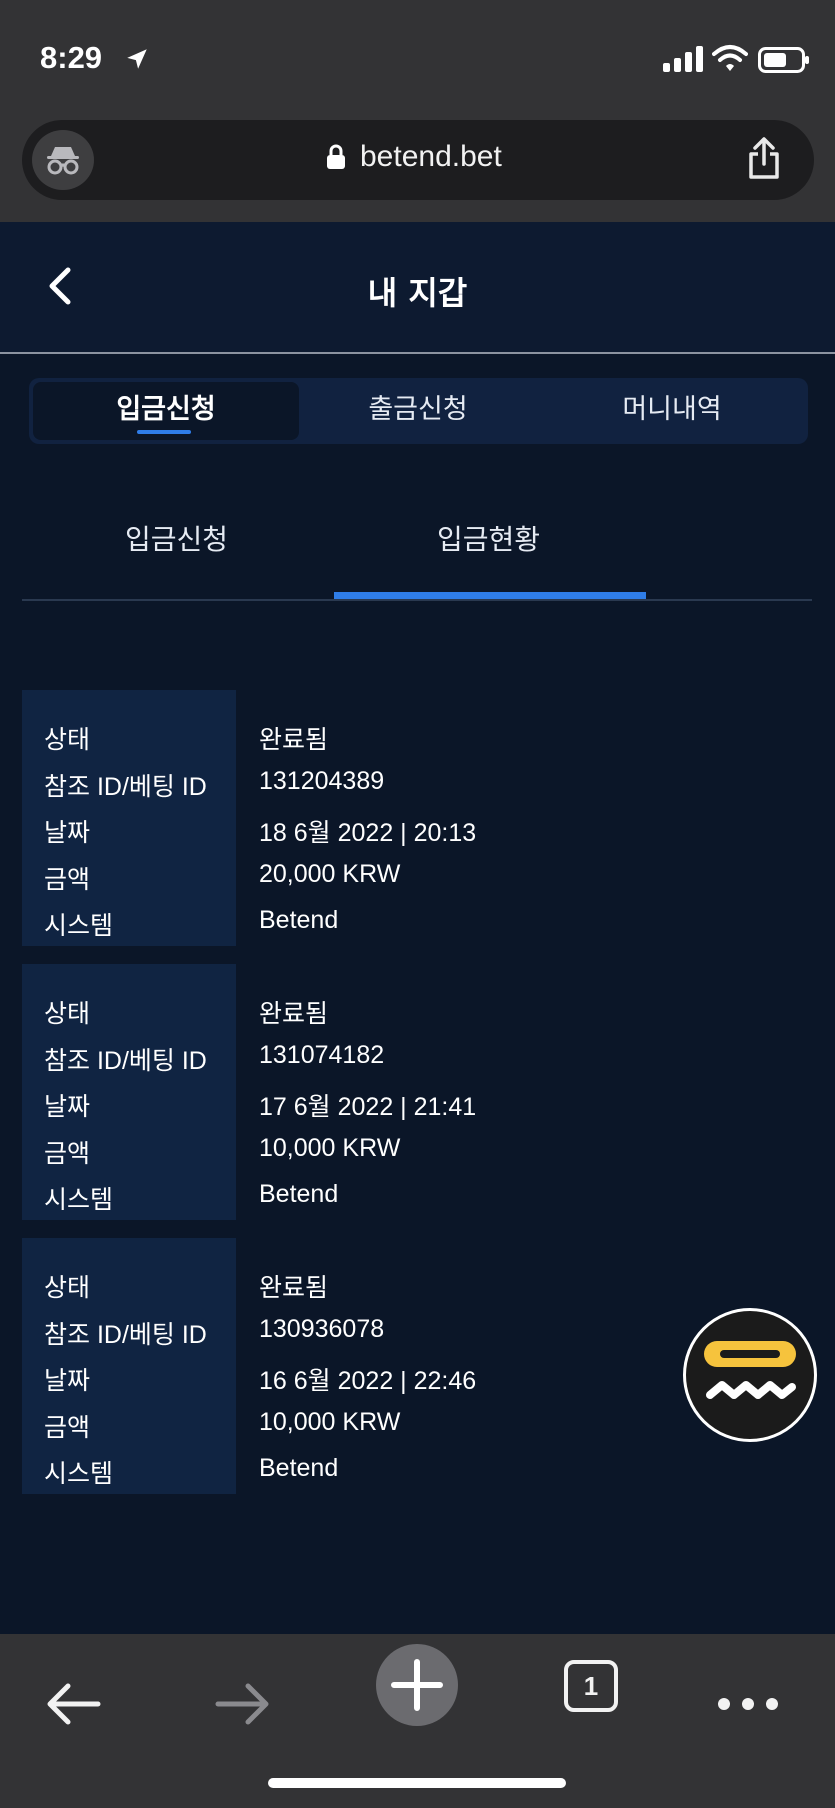  I want to click on tab-label: 머니내역, so click(672, 409).